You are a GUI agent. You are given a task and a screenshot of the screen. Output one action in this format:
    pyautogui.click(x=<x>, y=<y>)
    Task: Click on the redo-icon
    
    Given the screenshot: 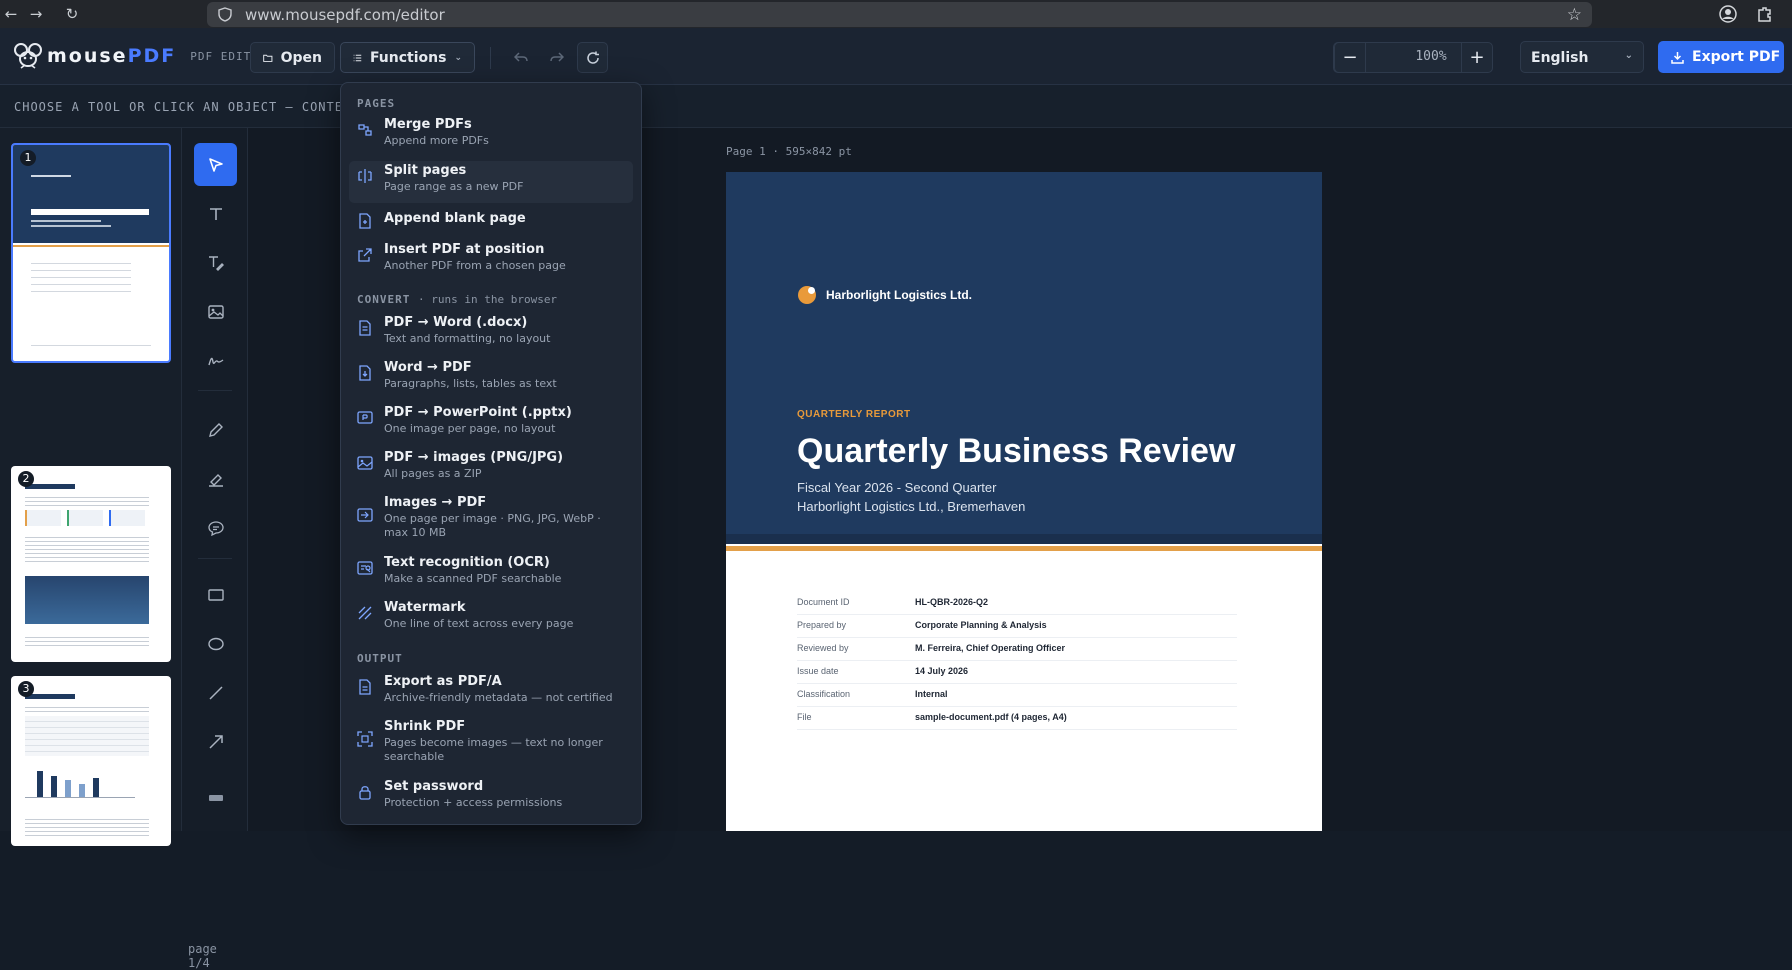 What is the action you would take?
    pyautogui.click(x=556, y=56)
    